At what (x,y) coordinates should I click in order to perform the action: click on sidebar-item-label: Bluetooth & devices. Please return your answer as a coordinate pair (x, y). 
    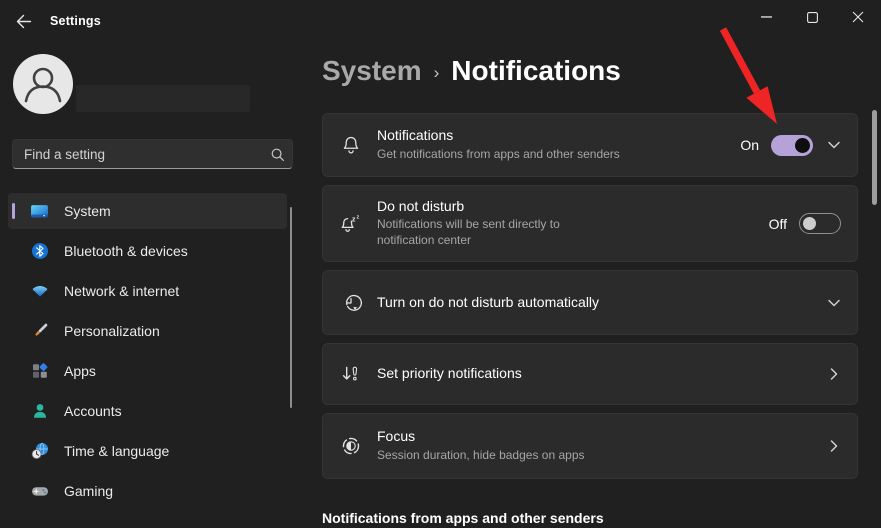
    Looking at the image, I should click on (126, 251).